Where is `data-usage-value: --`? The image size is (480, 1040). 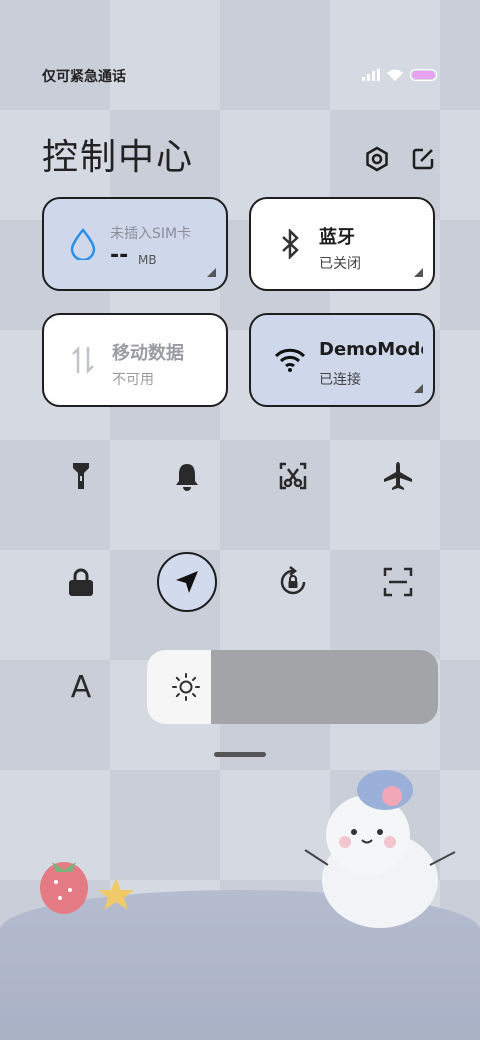 data-usage-value: -- is located at coordinates (119, 255).